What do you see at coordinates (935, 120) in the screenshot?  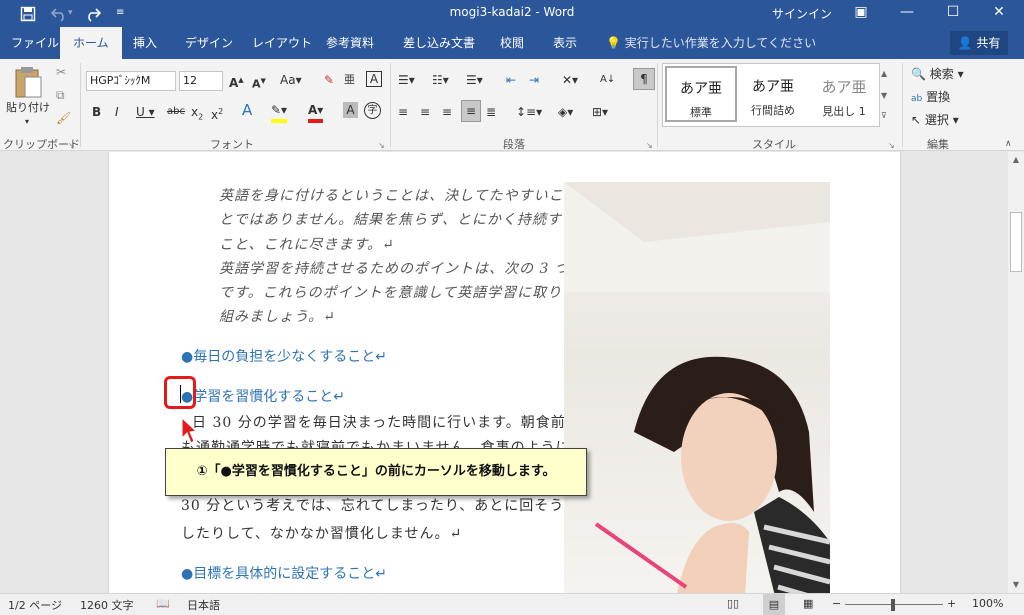 I see `select-button: ↖ 選択 ▾` at bounding box center [935, 120].